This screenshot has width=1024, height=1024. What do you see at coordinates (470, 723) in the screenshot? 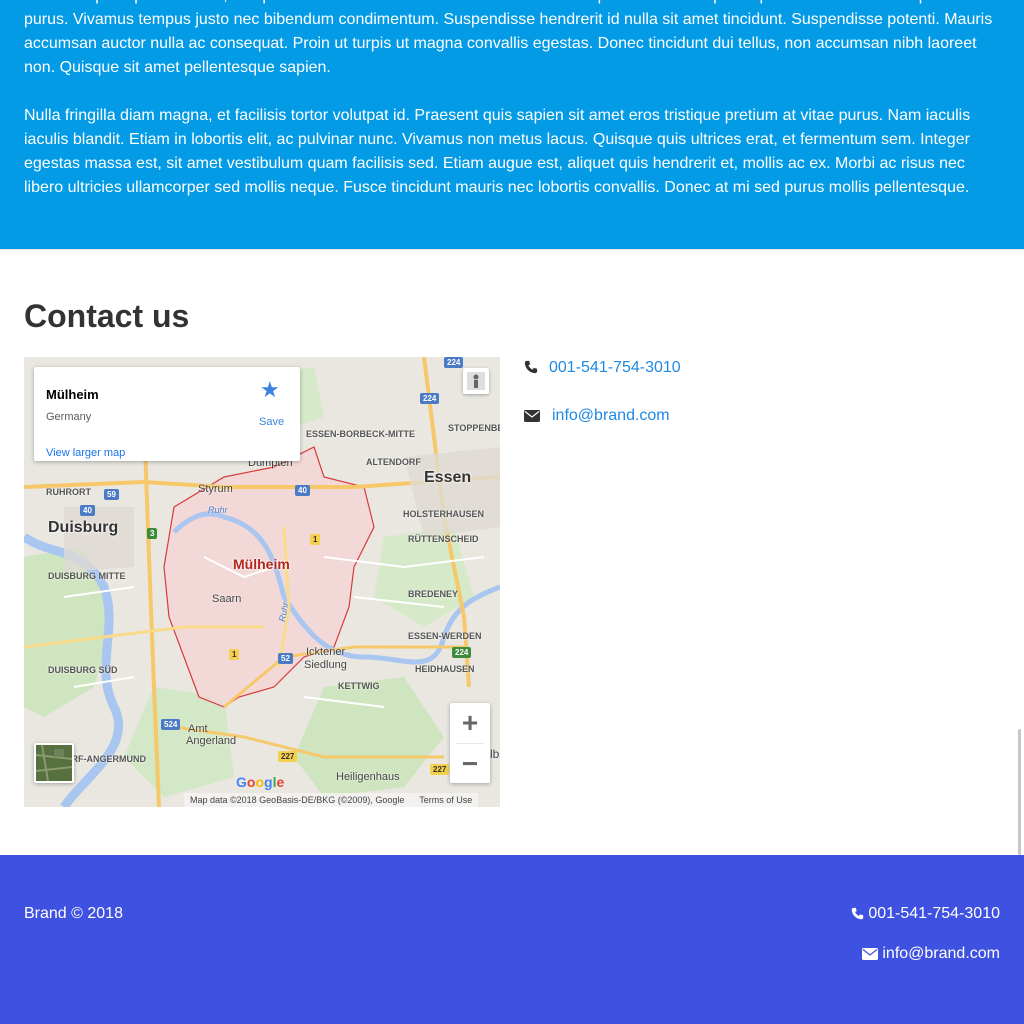
I see `zoom-in-button: +` at bounding box center [470, 723].